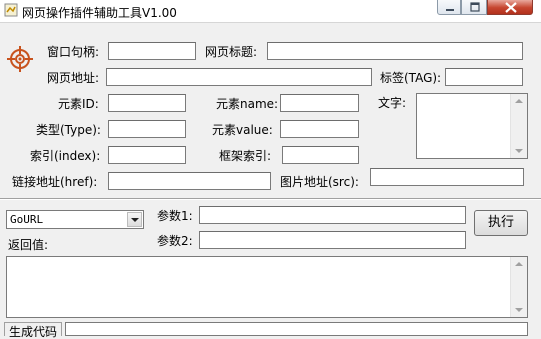 The height and width of the screenshot is (339, 541). Describe the element at coordinates (518, 126) in the screenshot. I see `text-area-scrollbar` at that location.